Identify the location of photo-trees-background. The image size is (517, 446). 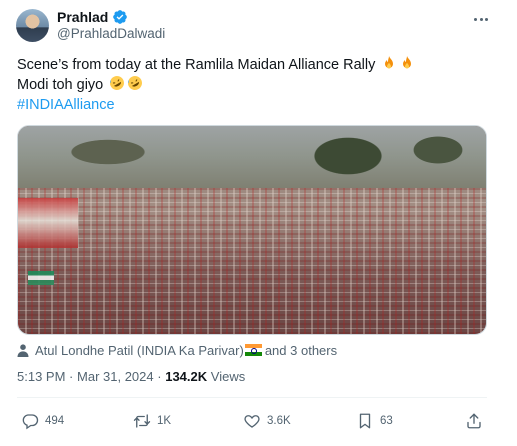
(252, 157).